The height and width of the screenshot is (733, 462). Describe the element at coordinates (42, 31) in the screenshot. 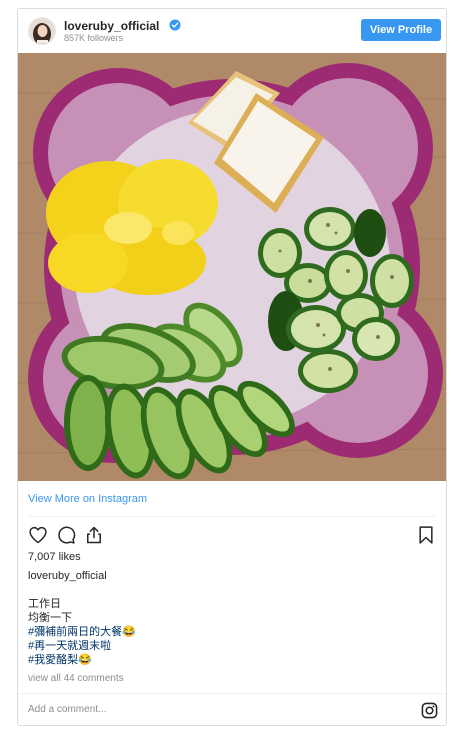

I see `avatar` at that location.